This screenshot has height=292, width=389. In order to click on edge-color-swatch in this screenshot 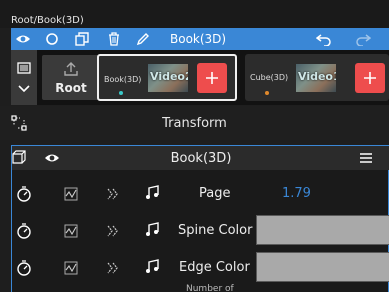, I will do `click(322, 267)`.